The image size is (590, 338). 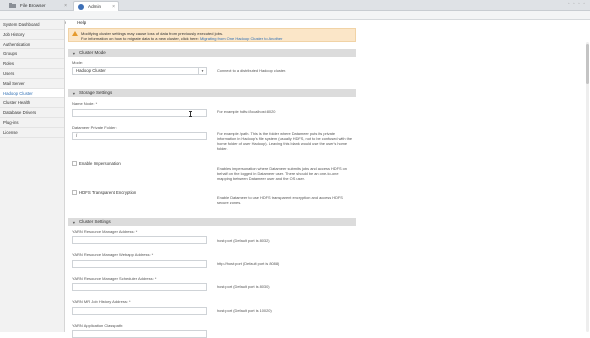 I want to click on sidebar-item-authentication: Authentication, so click(x=32, y=45).